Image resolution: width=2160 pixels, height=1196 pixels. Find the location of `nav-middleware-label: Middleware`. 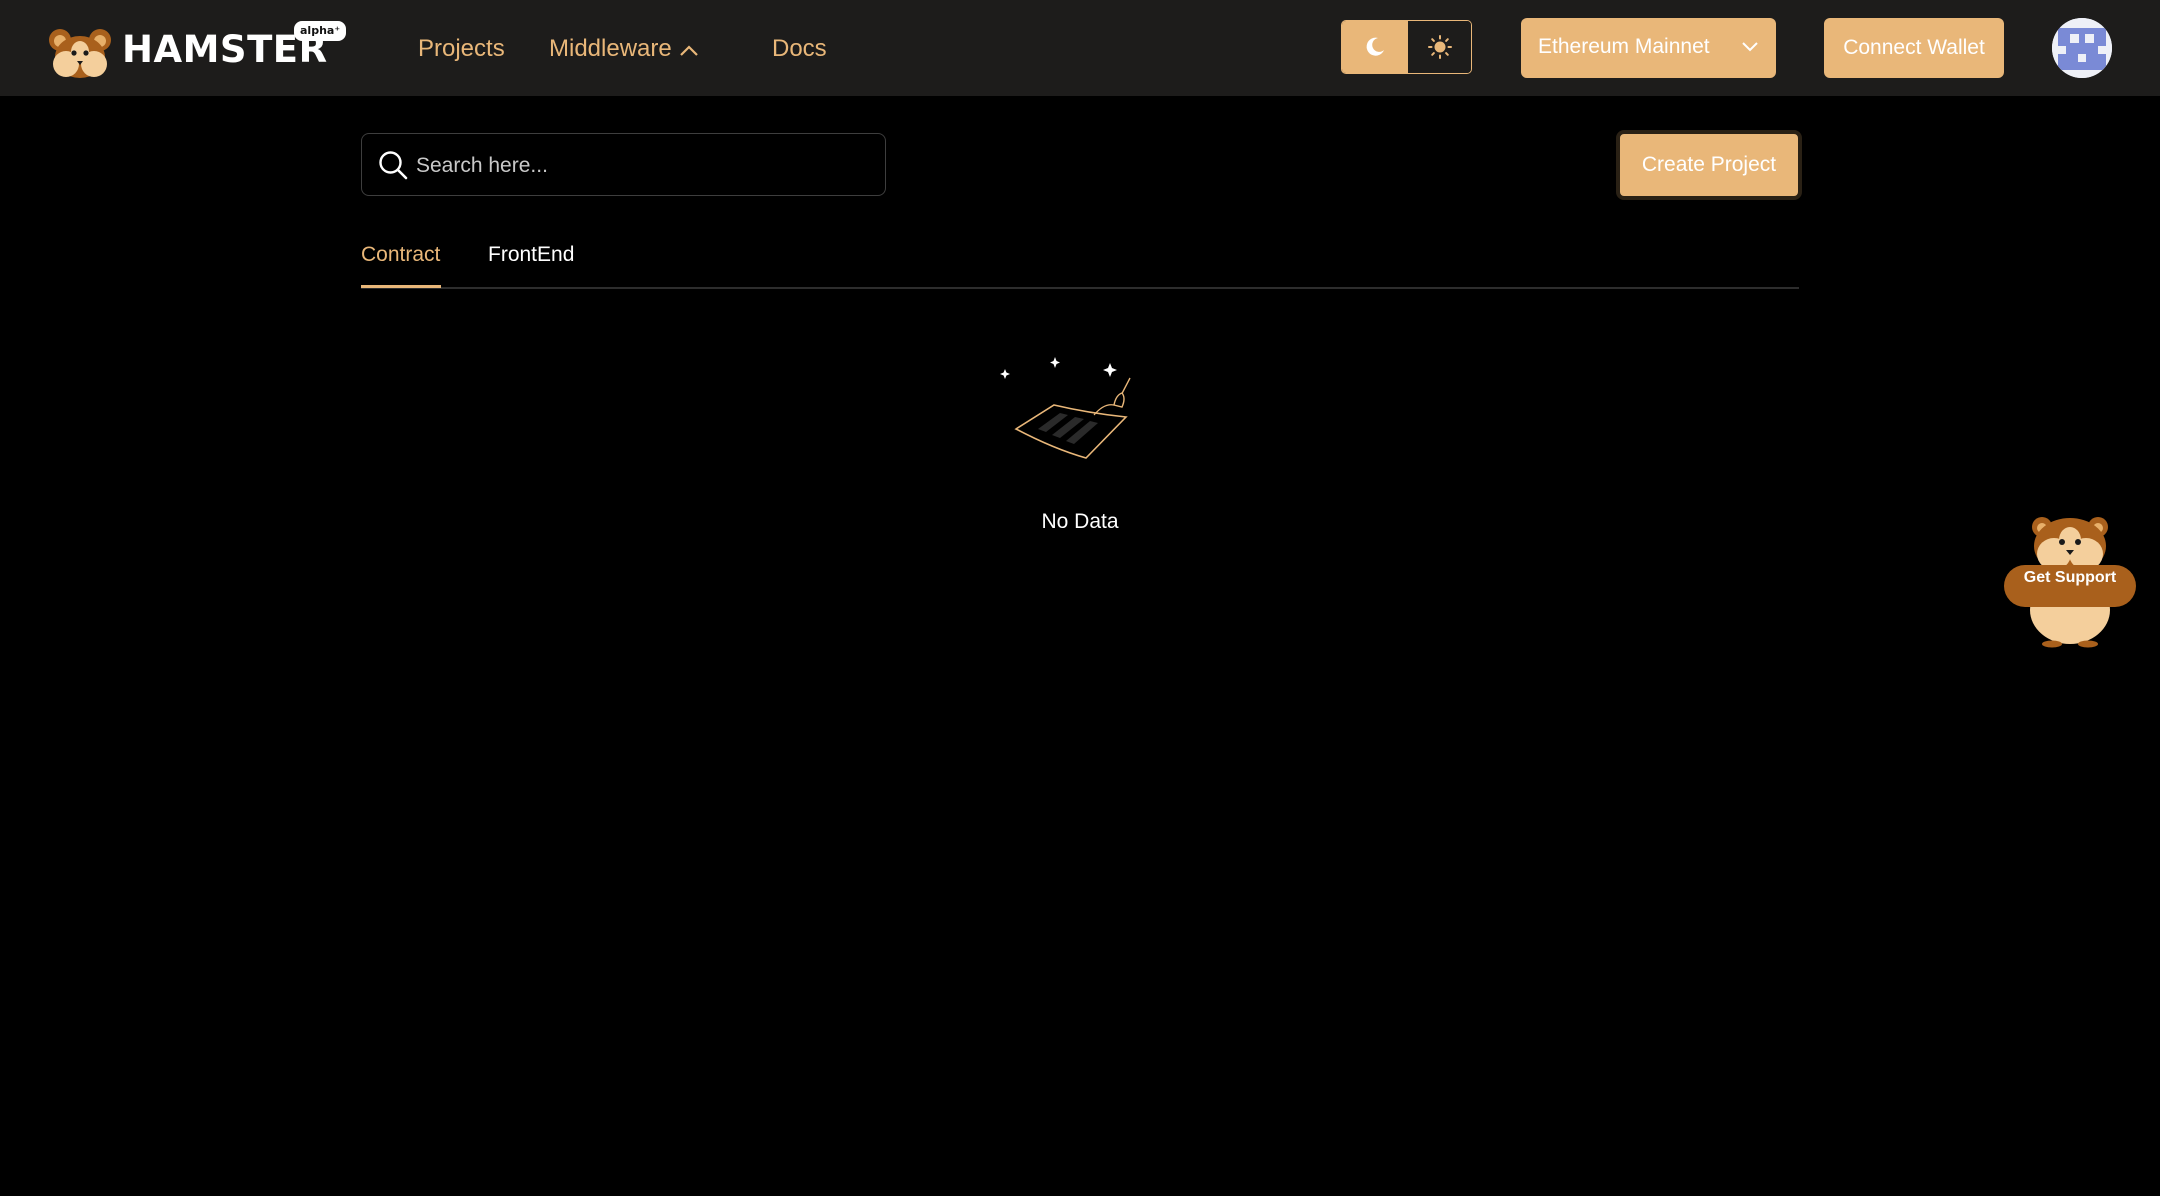

nav-middleware-label: Middleware is located at coordinates (610, 48).